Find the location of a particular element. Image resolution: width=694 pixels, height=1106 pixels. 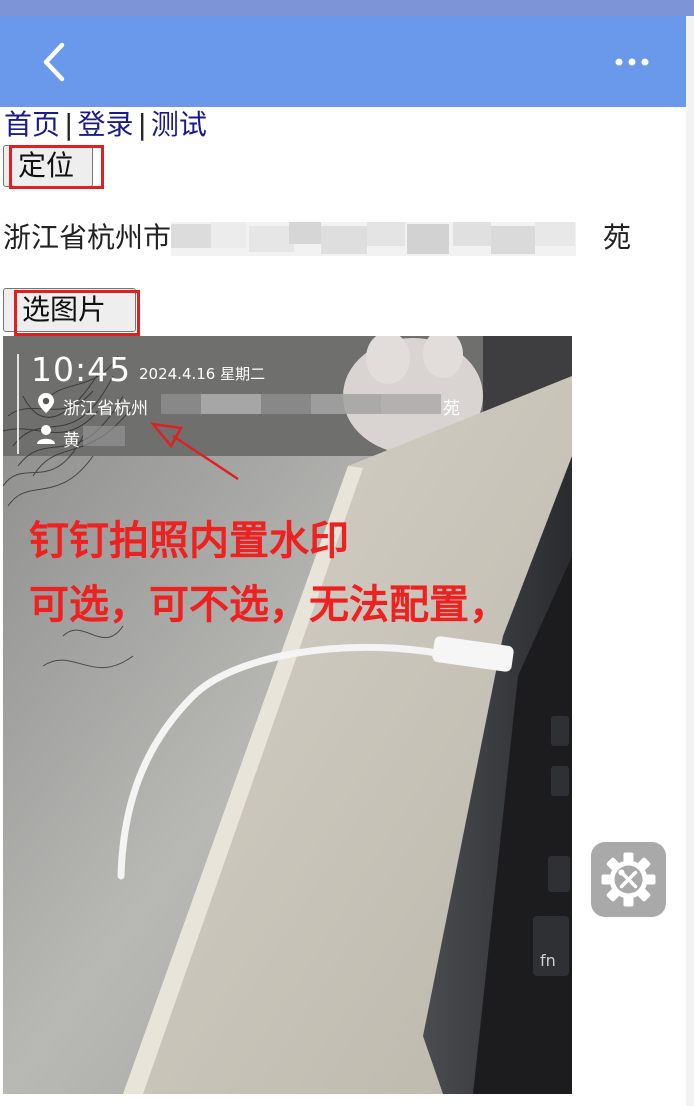

watermark-time: 10:45 is located at coordinates (81, 369).